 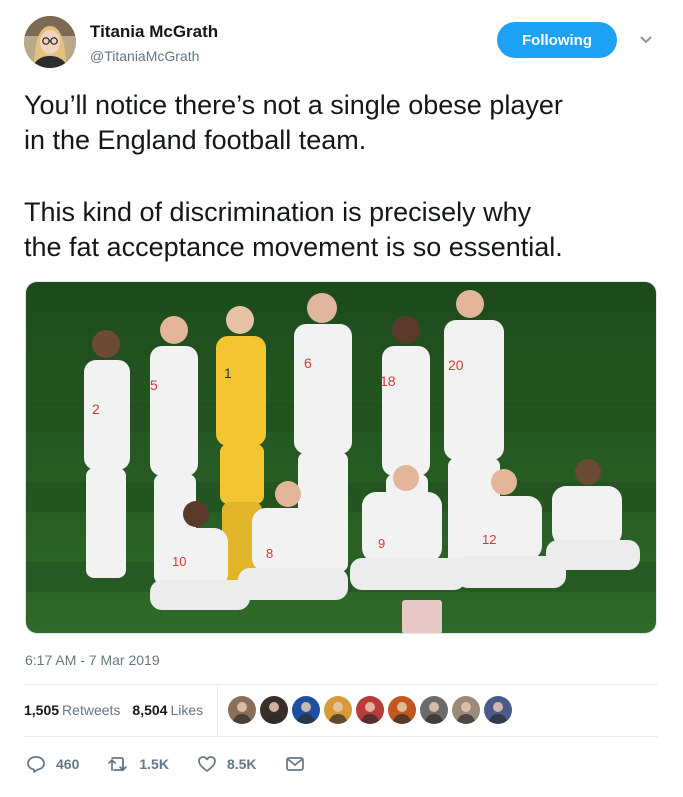 I want to click on author-name: Titania McGrath, so click(x=154, y=32).